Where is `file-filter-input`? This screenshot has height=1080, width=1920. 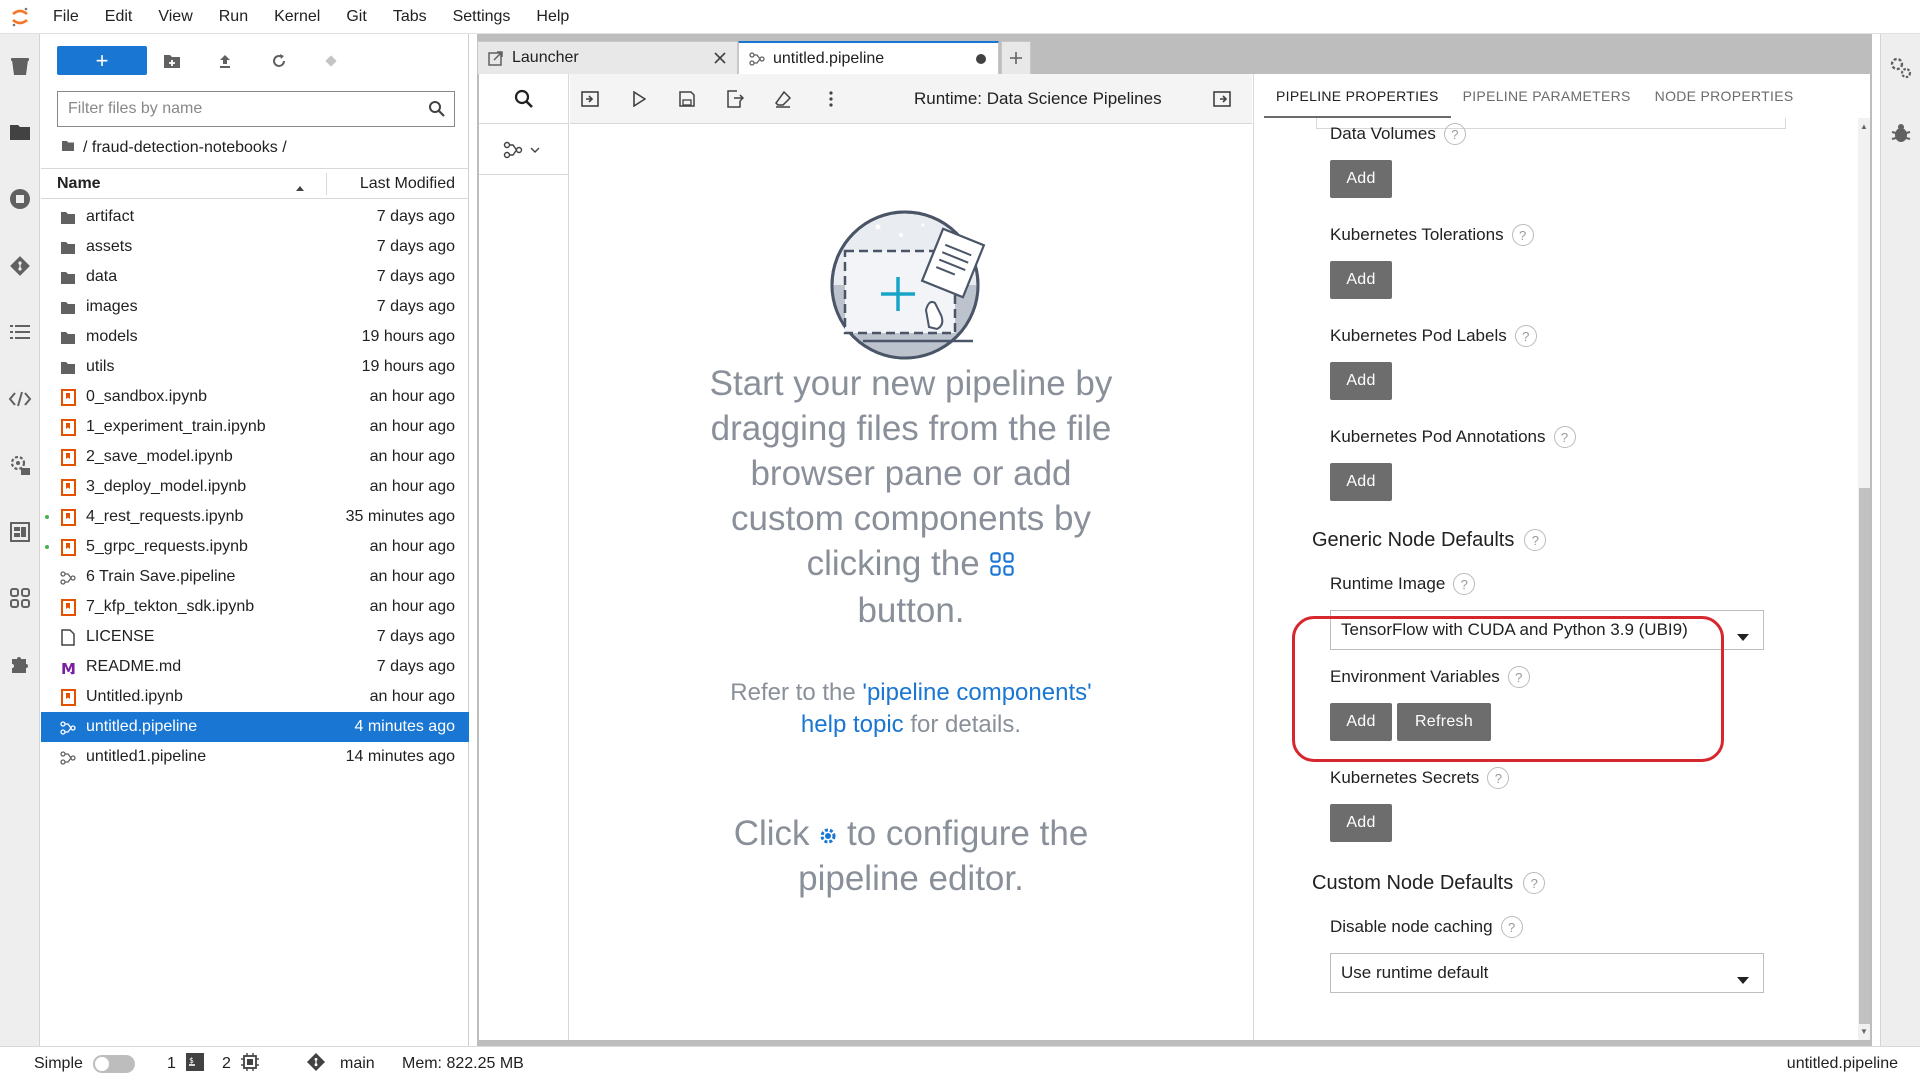
file-filter-input is located at coordinates (233, 109).